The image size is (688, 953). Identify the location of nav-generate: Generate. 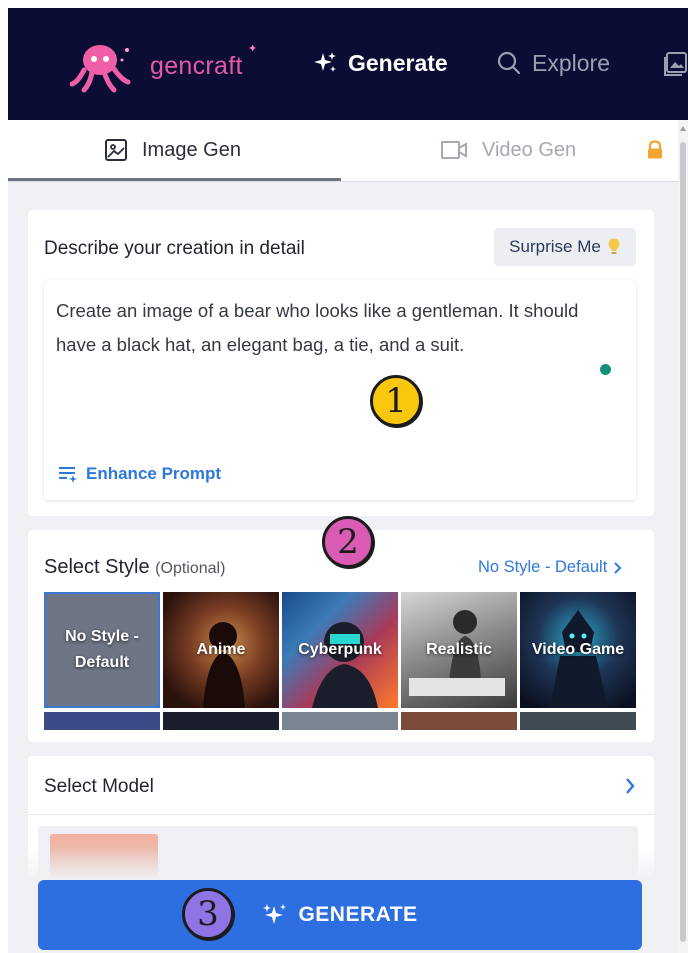
(380, 63).